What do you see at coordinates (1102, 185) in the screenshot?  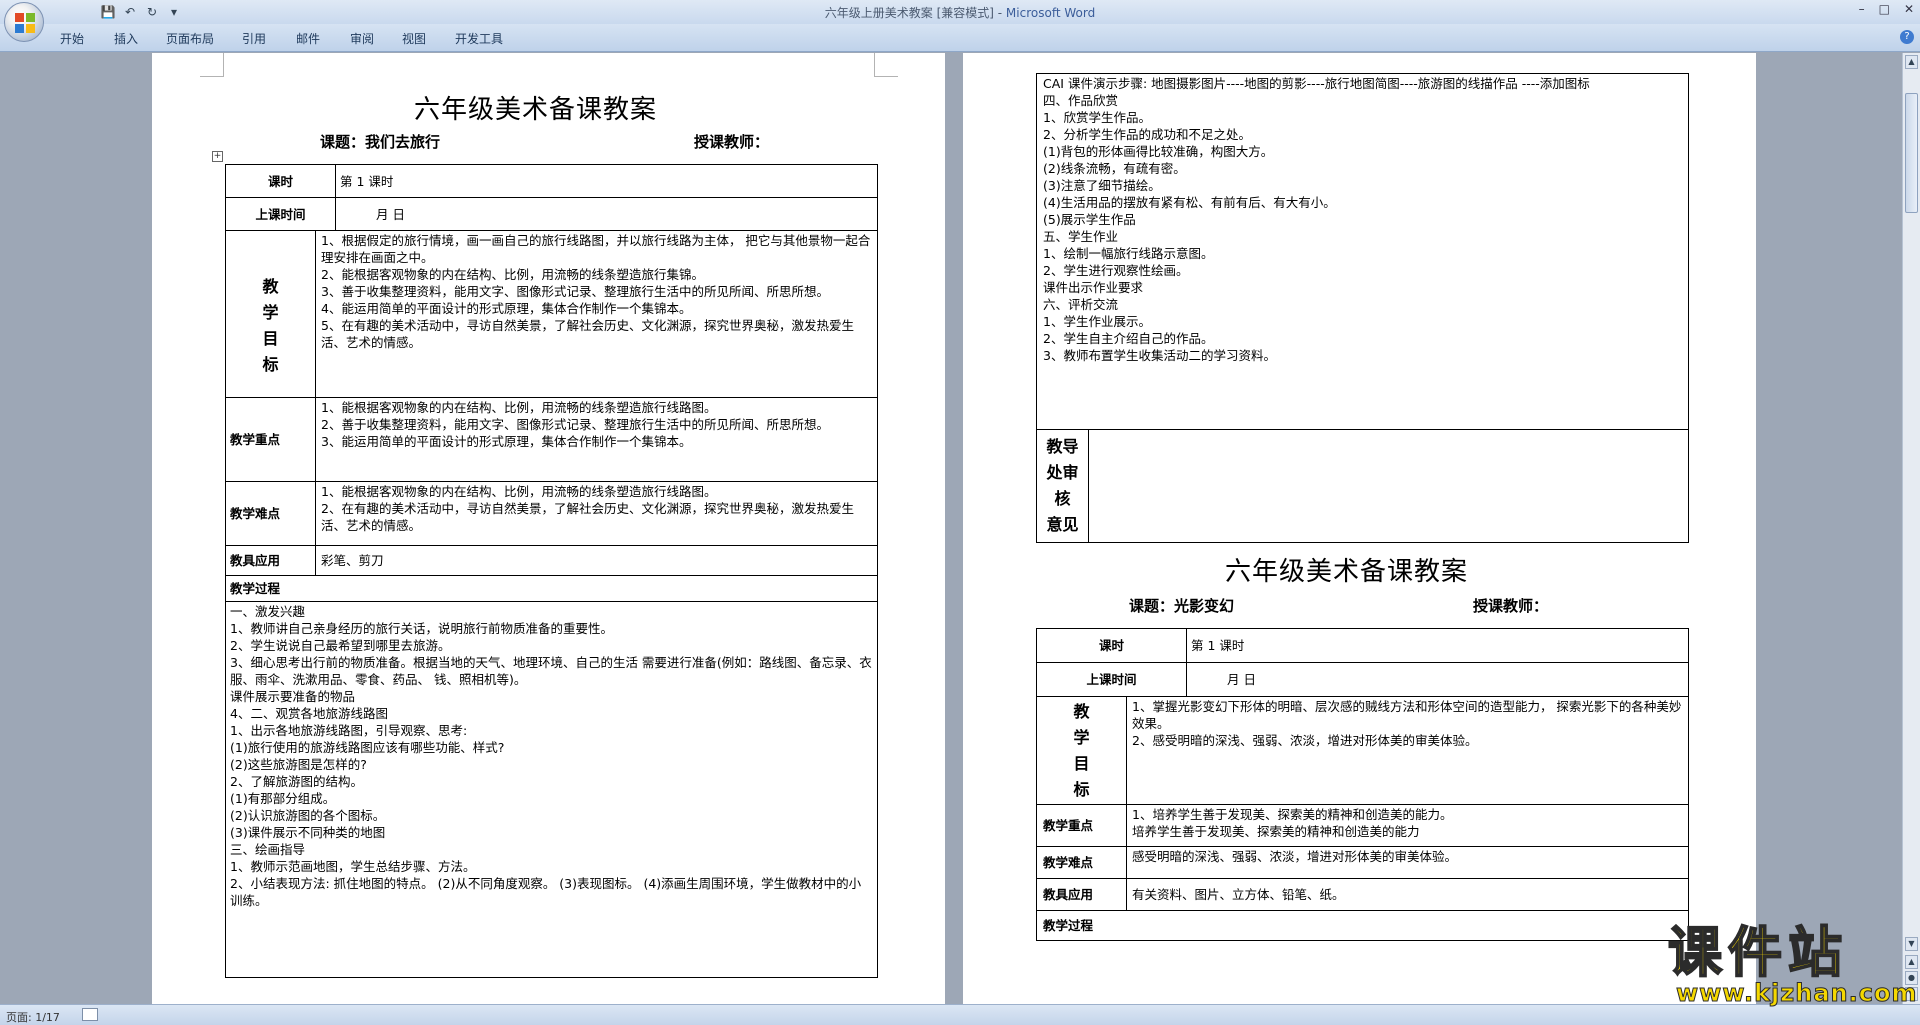 I see `process-line: (3)注意了细节描绘。` at bounding box center [1102, 185].